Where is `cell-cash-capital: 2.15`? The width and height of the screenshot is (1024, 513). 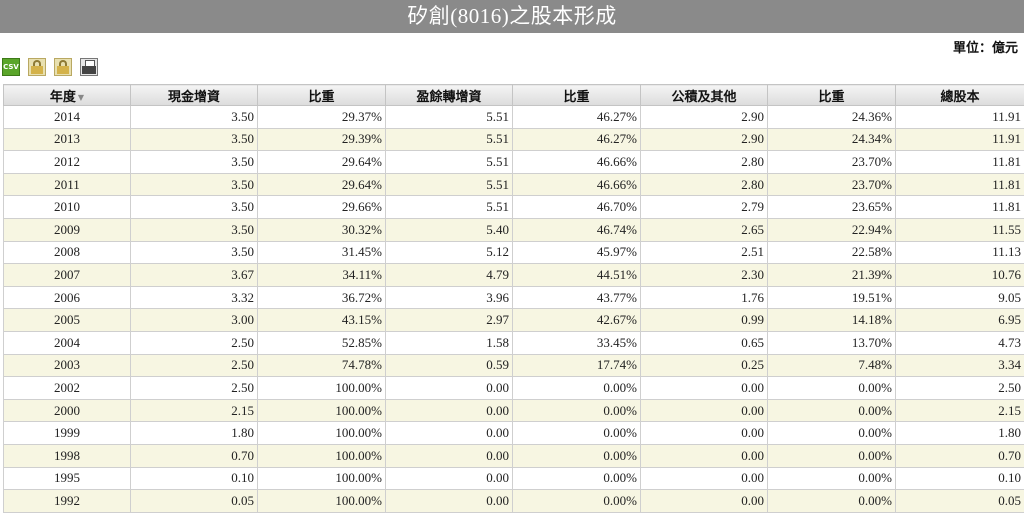 cell-cash-capital: 2.15 is located at coordinates (194, 410).